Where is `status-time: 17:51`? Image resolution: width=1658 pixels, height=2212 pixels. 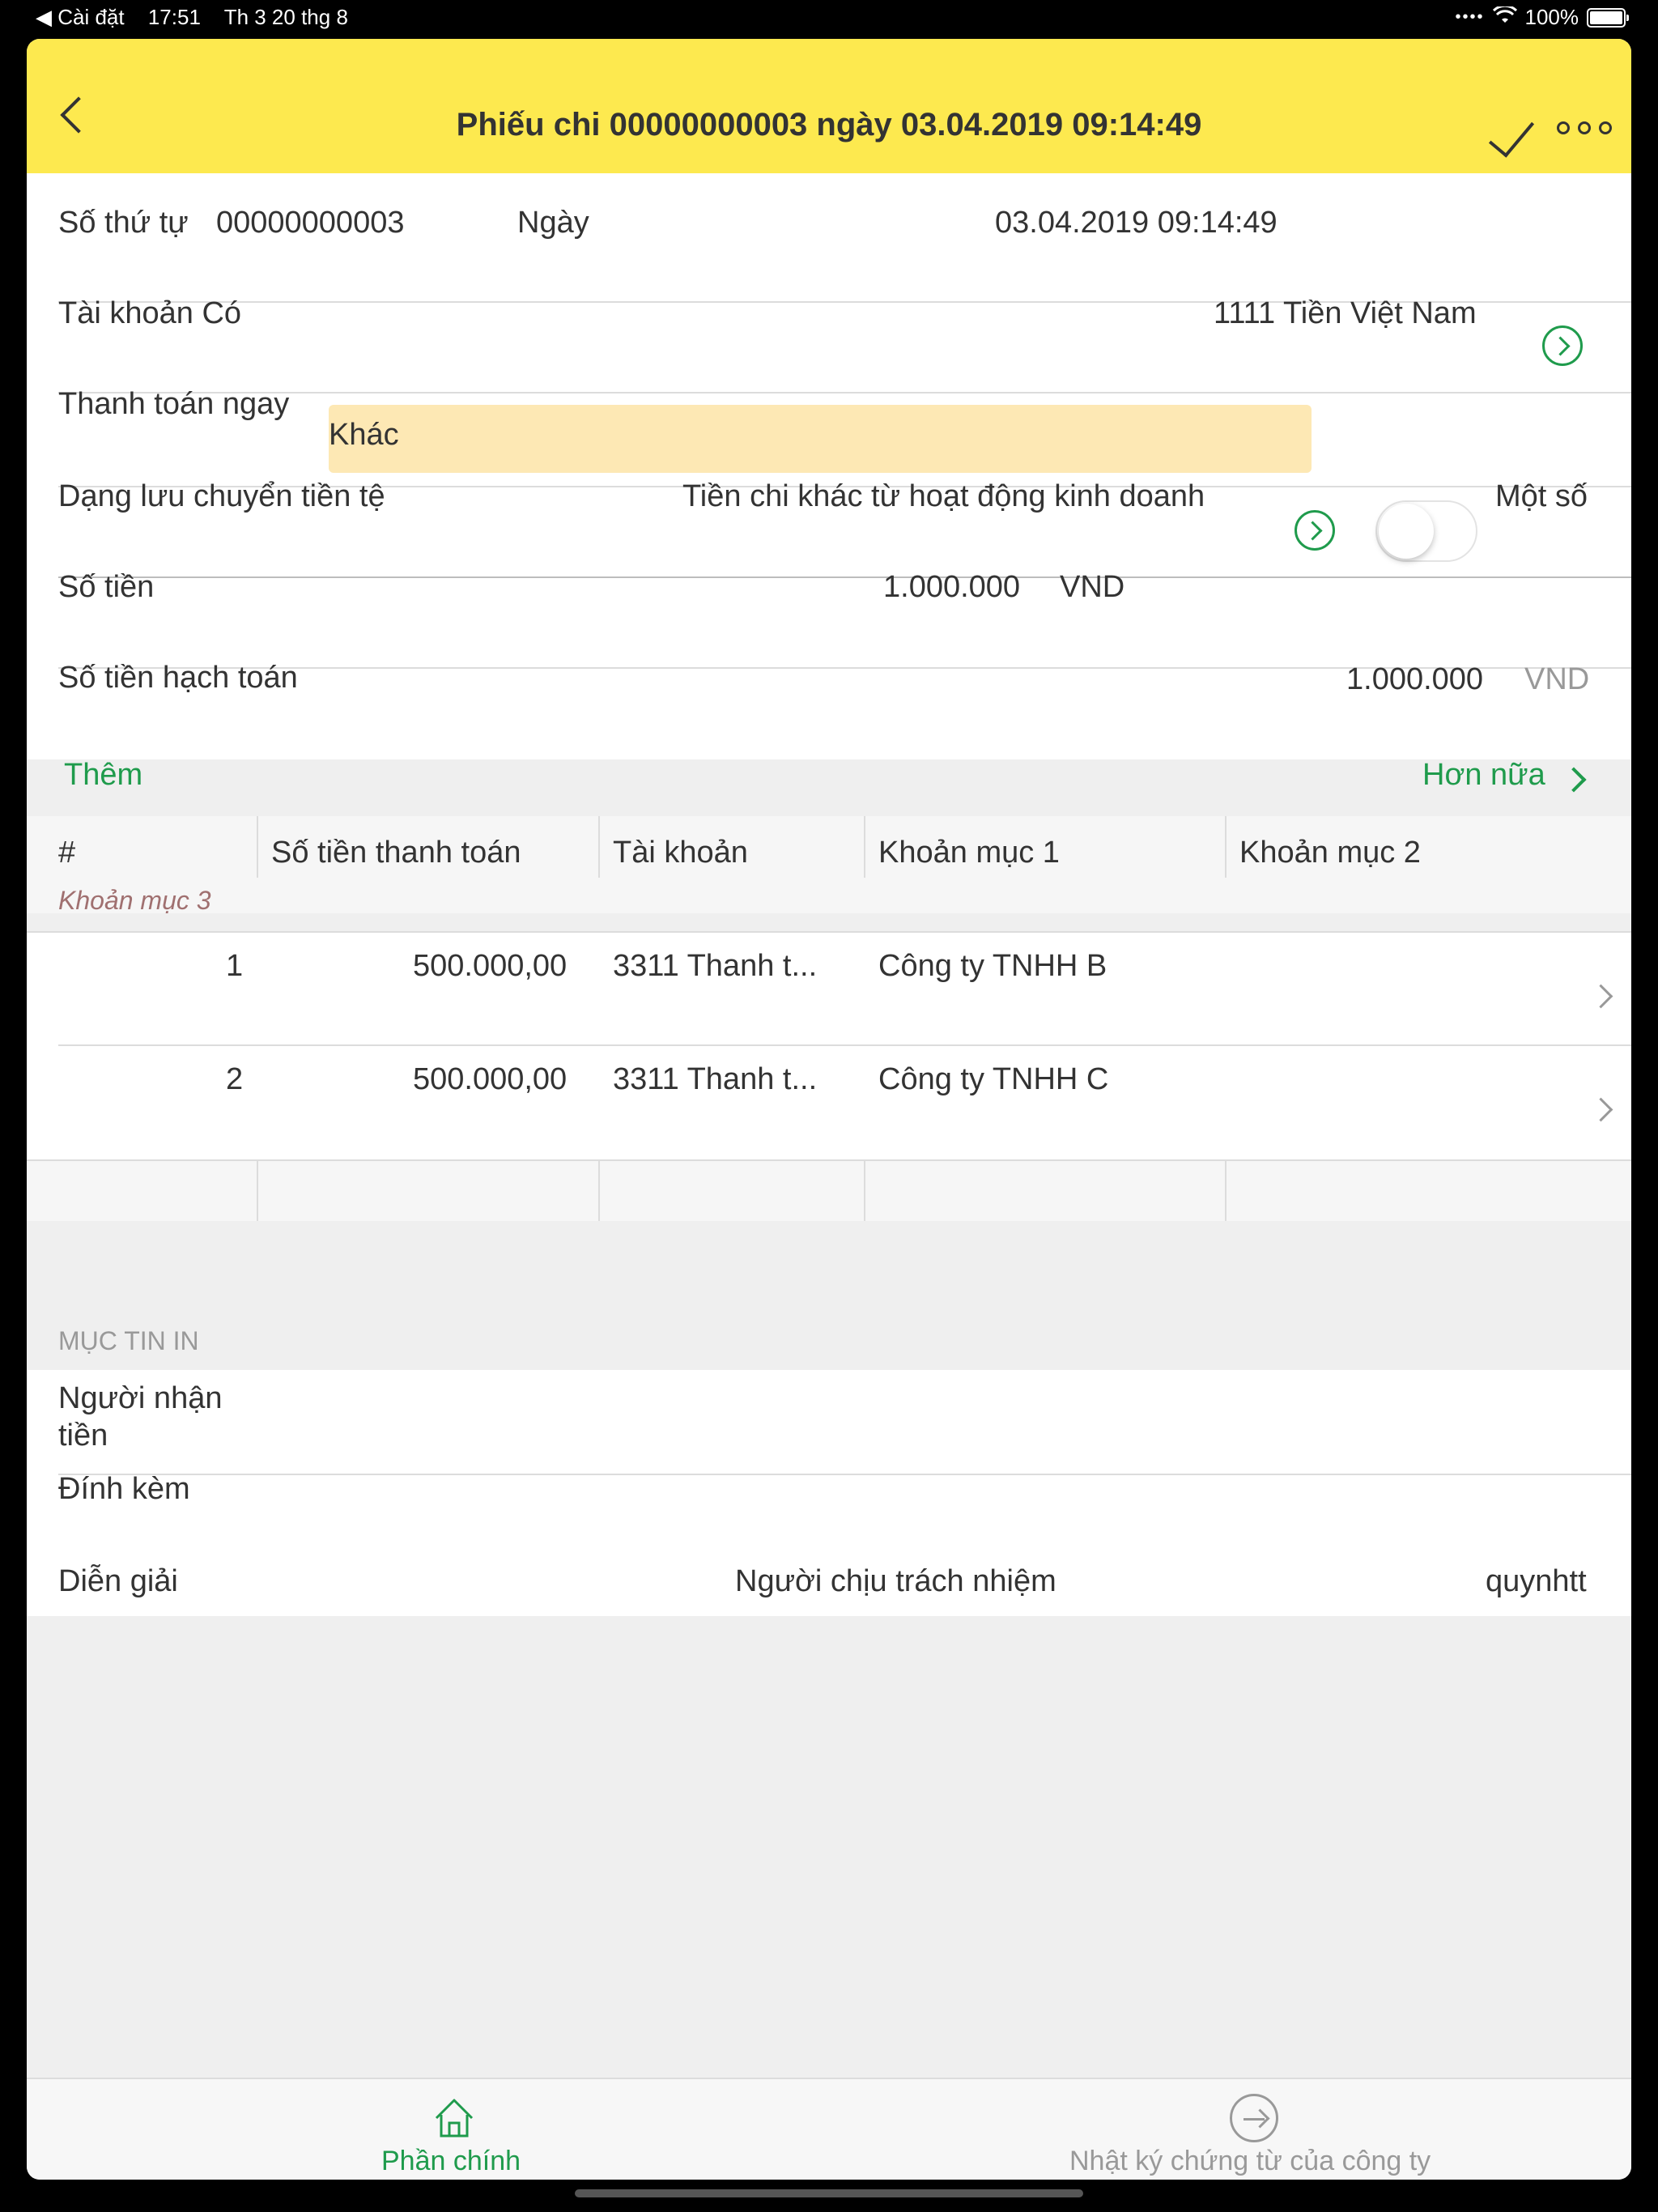 status-time: 17:51 is located at coordinates (174, 17).